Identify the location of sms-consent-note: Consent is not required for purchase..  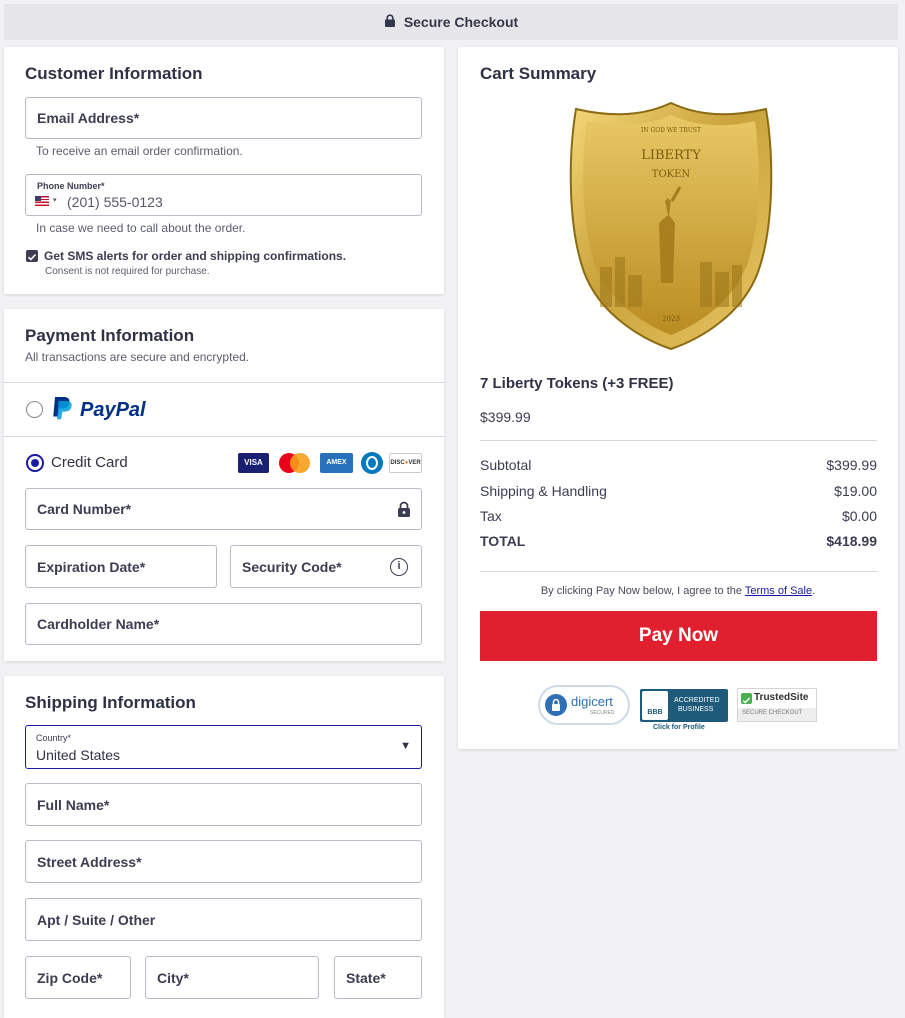
(127, 271).